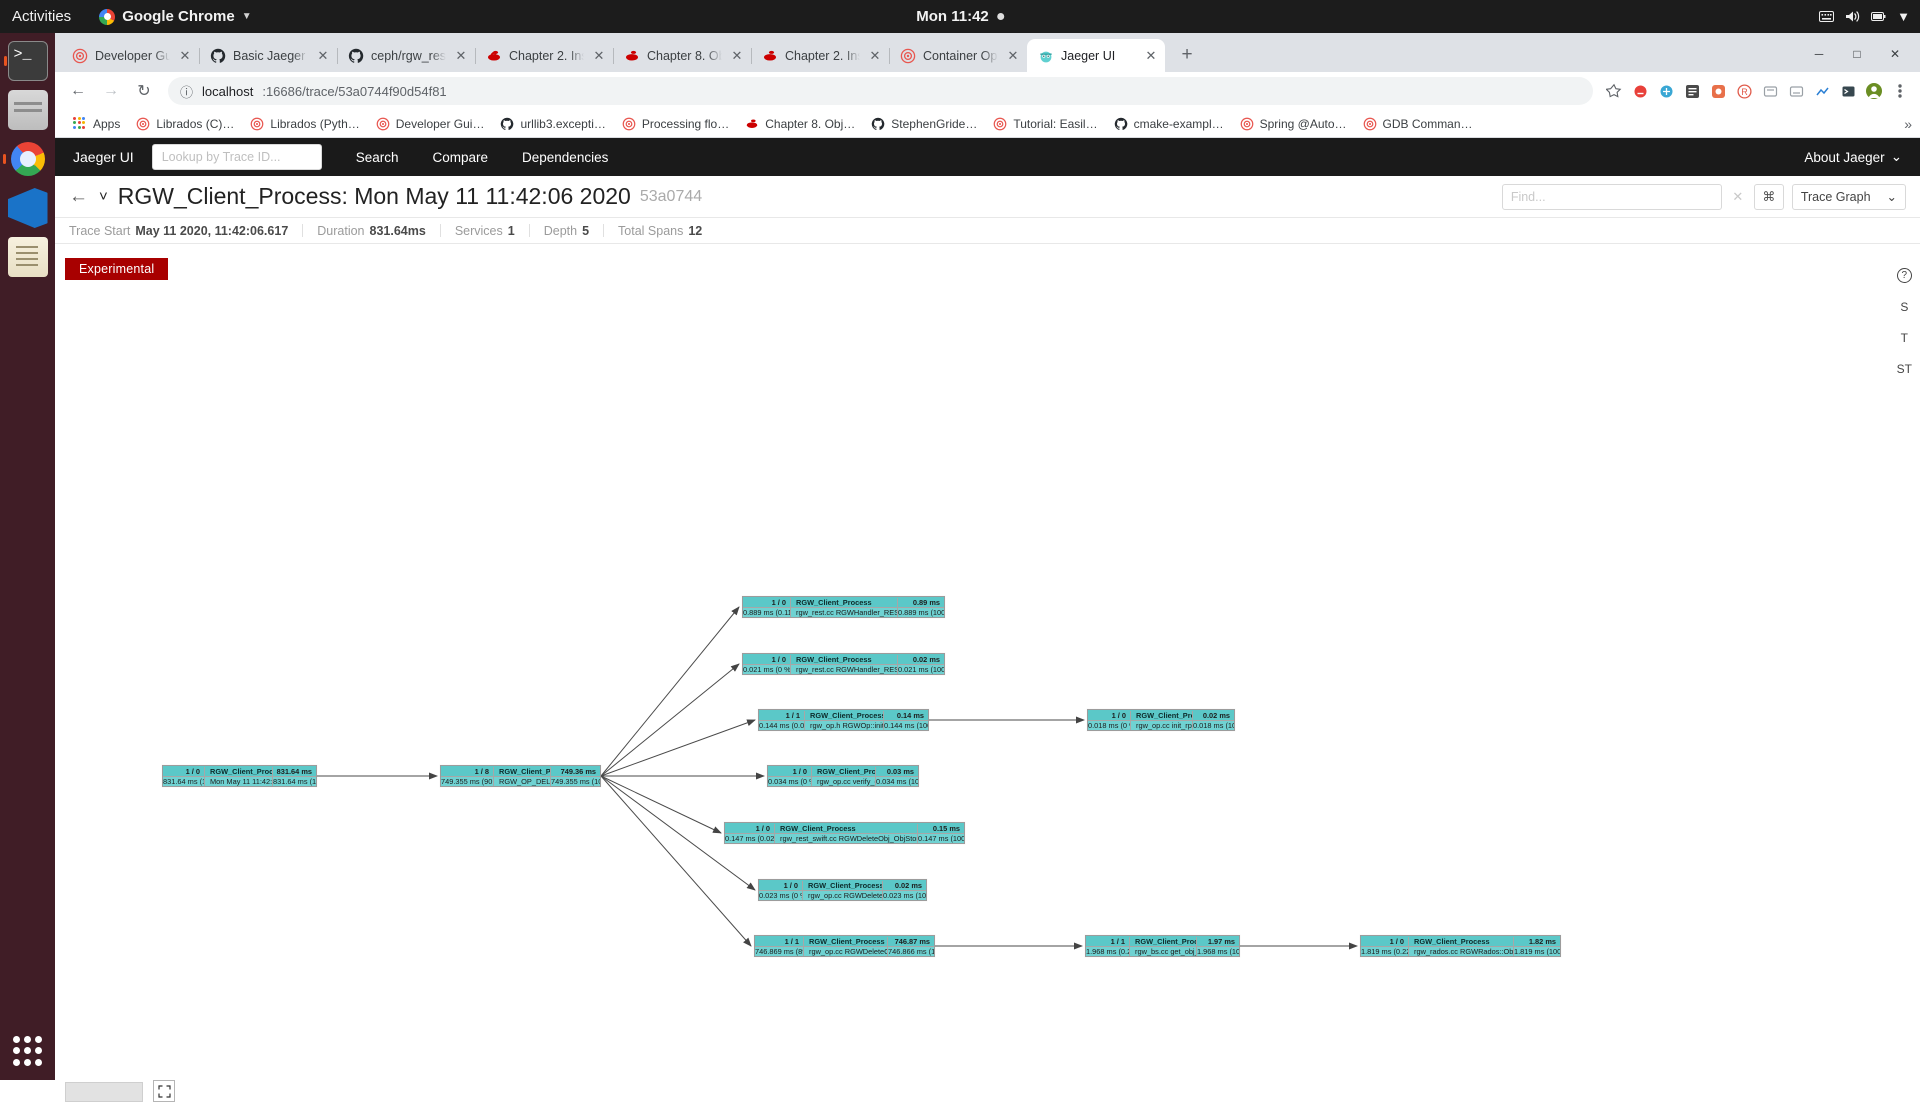  Describe the element at coordinates (103, 157) in the screenshot. I see `jaeger-brand: Jaeger UI` at that location.